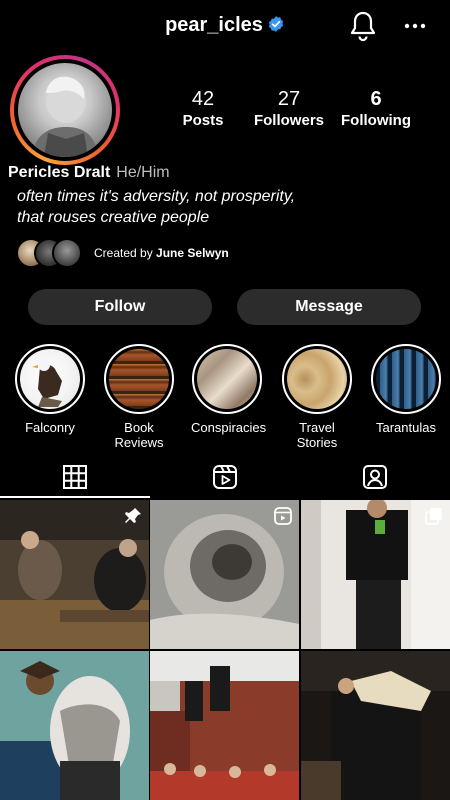  Describe the element at coordinates (229, 427) in the screenshot. I see `highlight-label: Conspiracies` at that location.